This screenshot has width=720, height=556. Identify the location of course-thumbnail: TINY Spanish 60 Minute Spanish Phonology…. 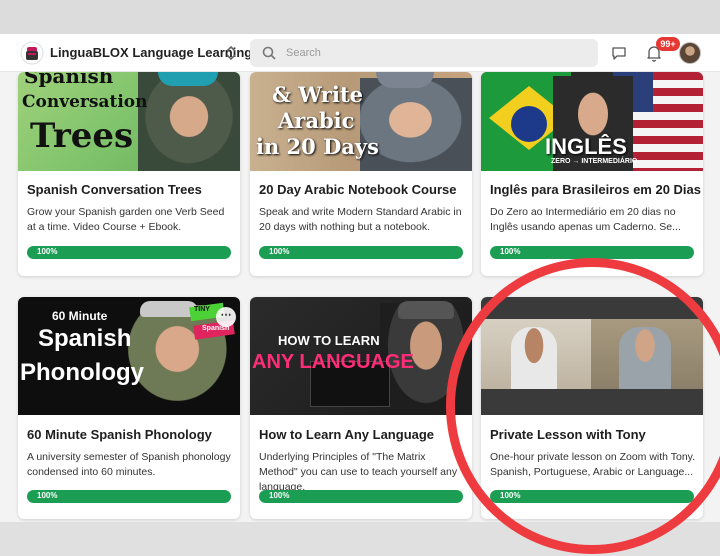
(129, 356).